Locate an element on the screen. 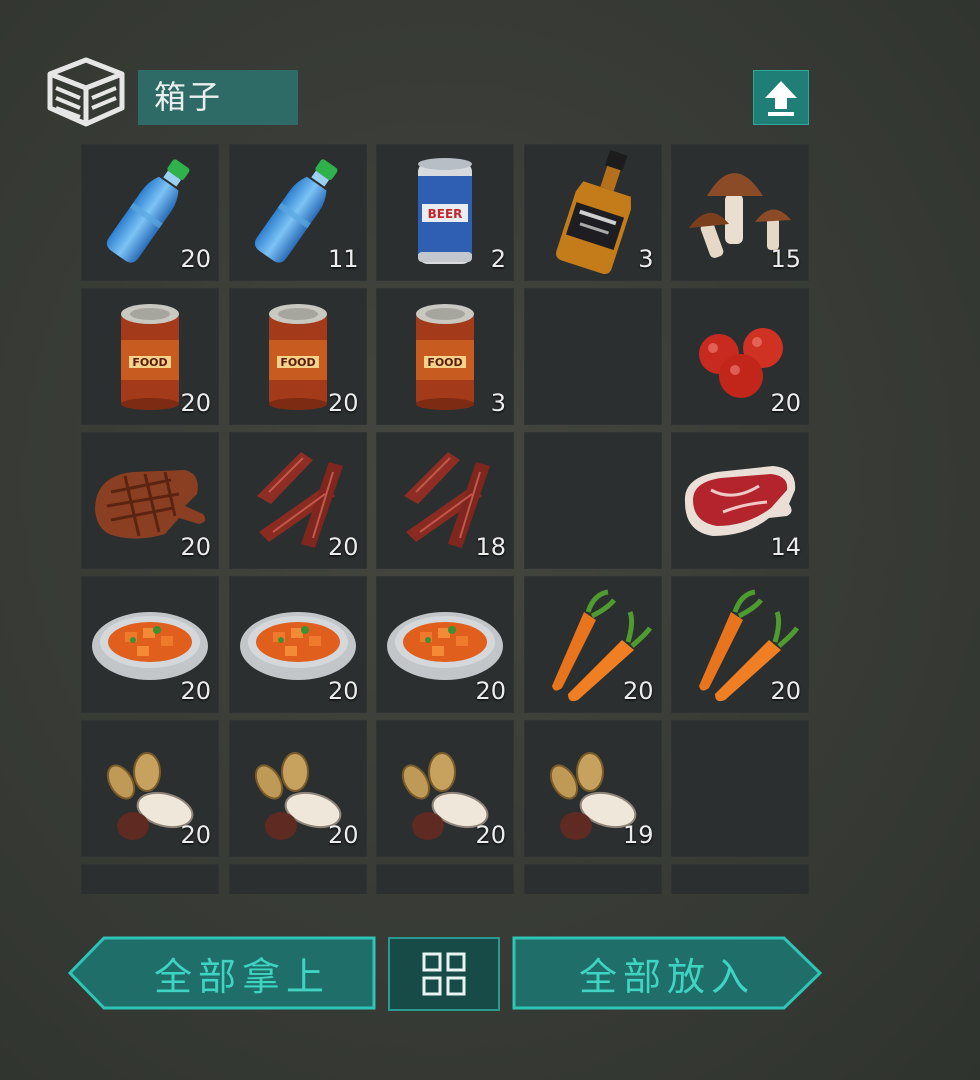 This screenshot has height=1080, width=980. sort-grid-icon is located at coordinates (444, 974).